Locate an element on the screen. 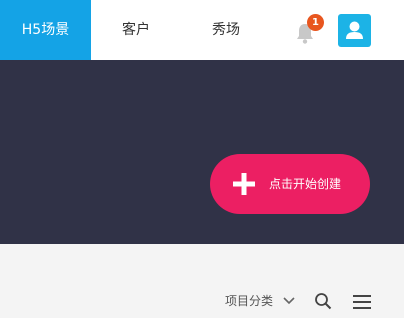  create-start-label: 点击开始创建 is located at coordinates (305, 184).